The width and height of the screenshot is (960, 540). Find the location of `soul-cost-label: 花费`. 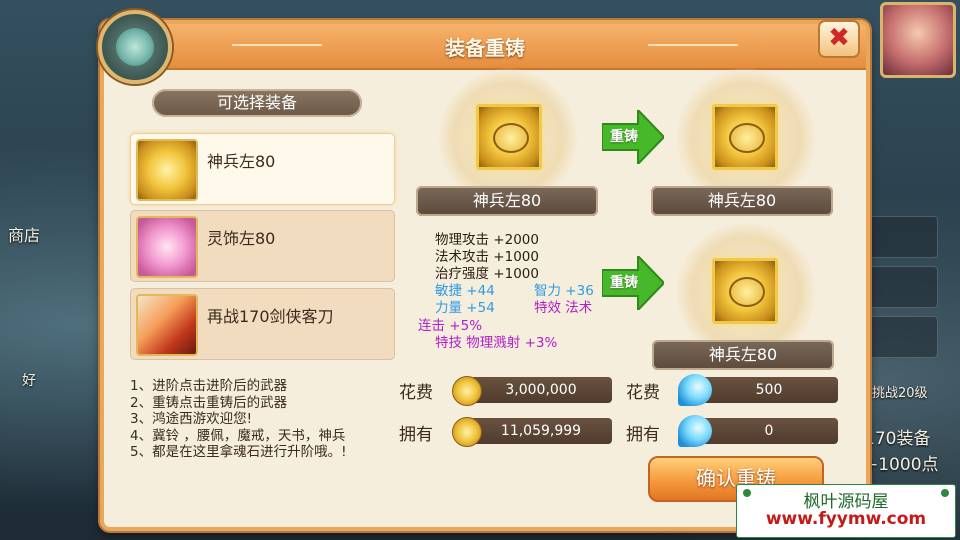

soul-cost-label: 花费 is located at coordinates (643, 393).